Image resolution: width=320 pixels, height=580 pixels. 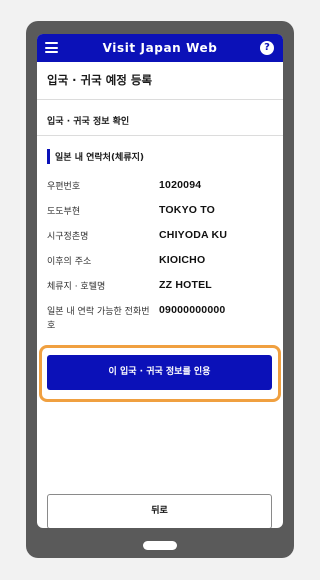 I want to click on field-label: 체류지 · 호텔명, so click(x=76, y=287).